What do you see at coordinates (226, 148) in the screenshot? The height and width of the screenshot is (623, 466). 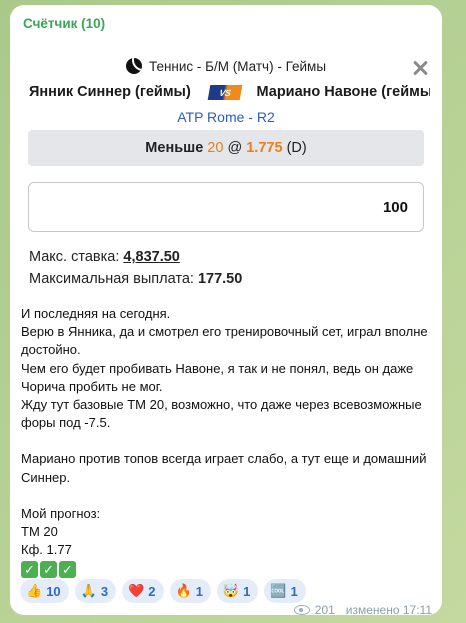 I see `bet-selection: Меньше 20 @ 1.775 (D)` at bounding box center [226, 148].